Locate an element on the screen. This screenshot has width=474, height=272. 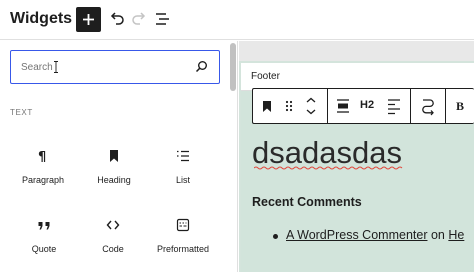
list-view-button is located at coordinates (163, 19).